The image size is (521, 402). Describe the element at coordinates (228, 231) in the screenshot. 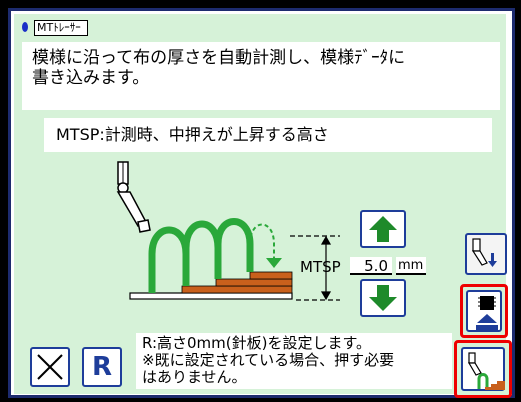

I see `presser-foot-illustration` at that location.